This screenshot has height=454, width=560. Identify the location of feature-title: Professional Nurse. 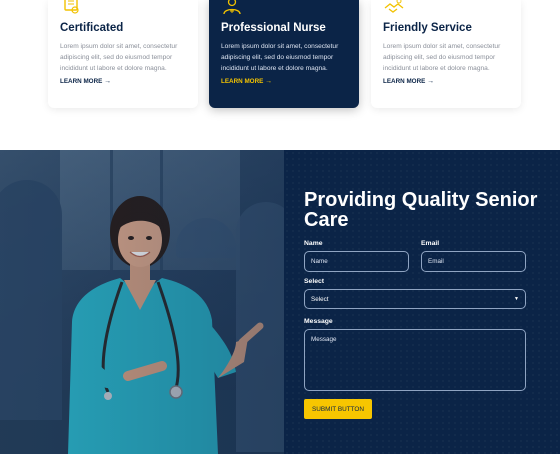
(273, 28).